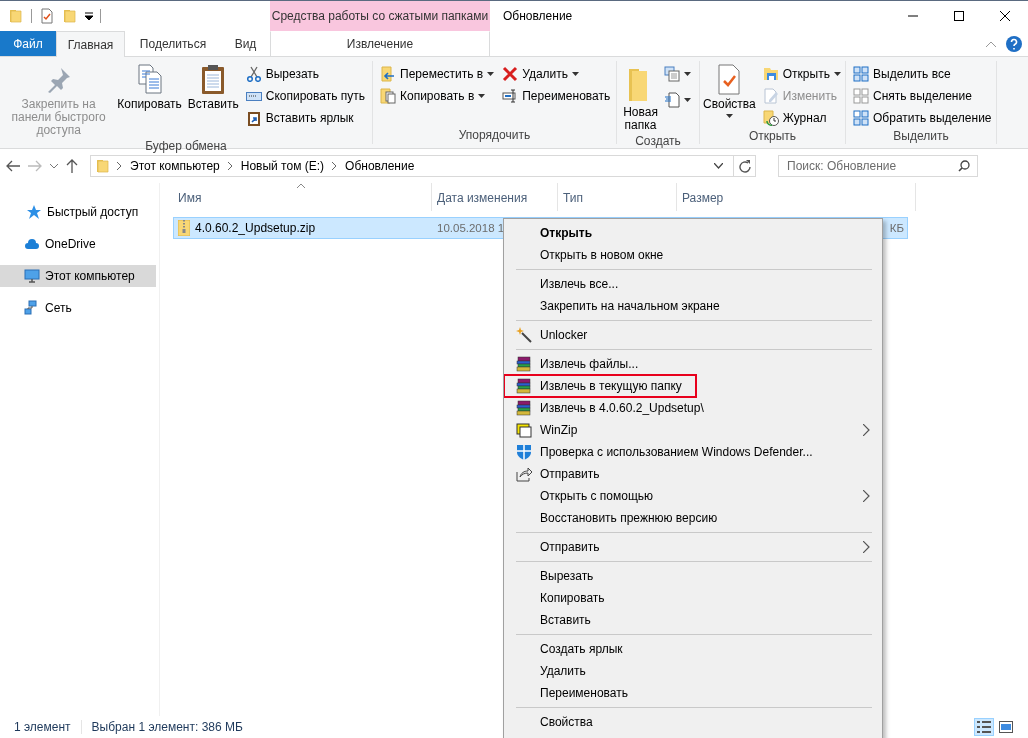 This screenshot has width=1028, height=738. Describe the element at coordinates (167, 727) in the screenshot. I see `selection-info: Выбран 1 элемент: 386 МБ` at that location.